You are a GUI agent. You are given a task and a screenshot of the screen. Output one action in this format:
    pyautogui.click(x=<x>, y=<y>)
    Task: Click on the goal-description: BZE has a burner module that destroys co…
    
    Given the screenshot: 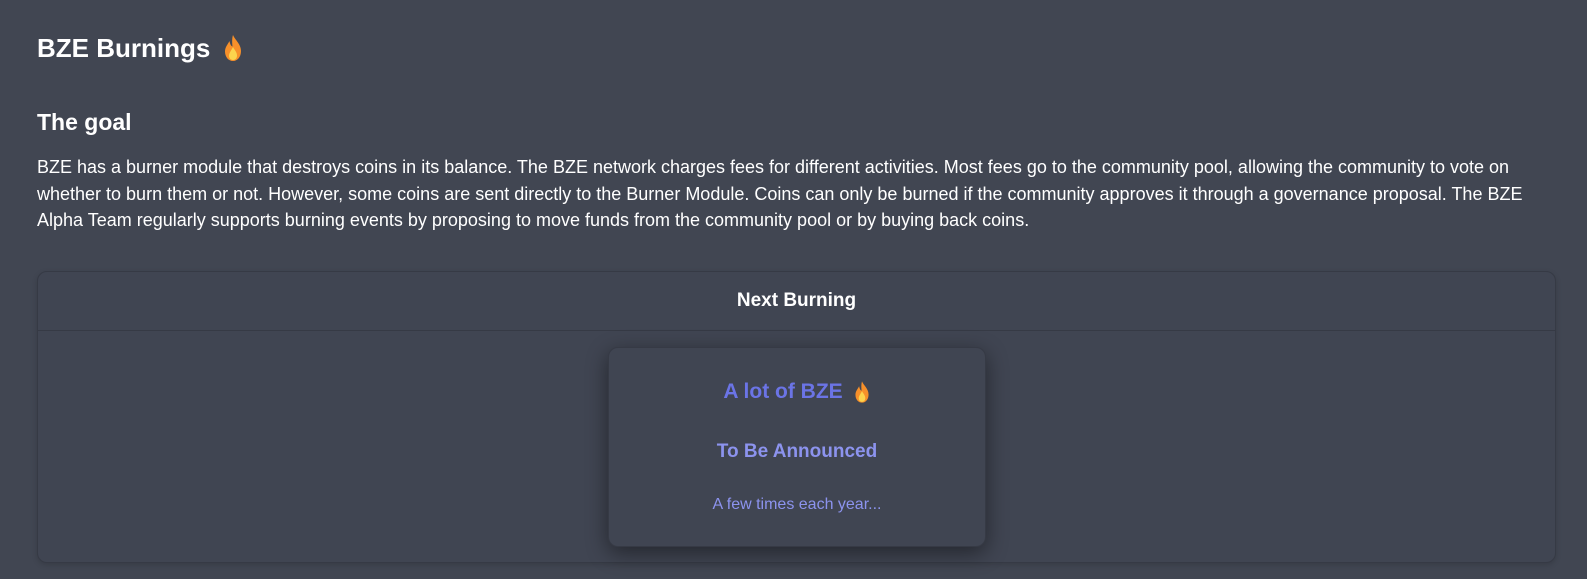 What is the action you would take?
    pyautogui.click(x=780, y=193)
    